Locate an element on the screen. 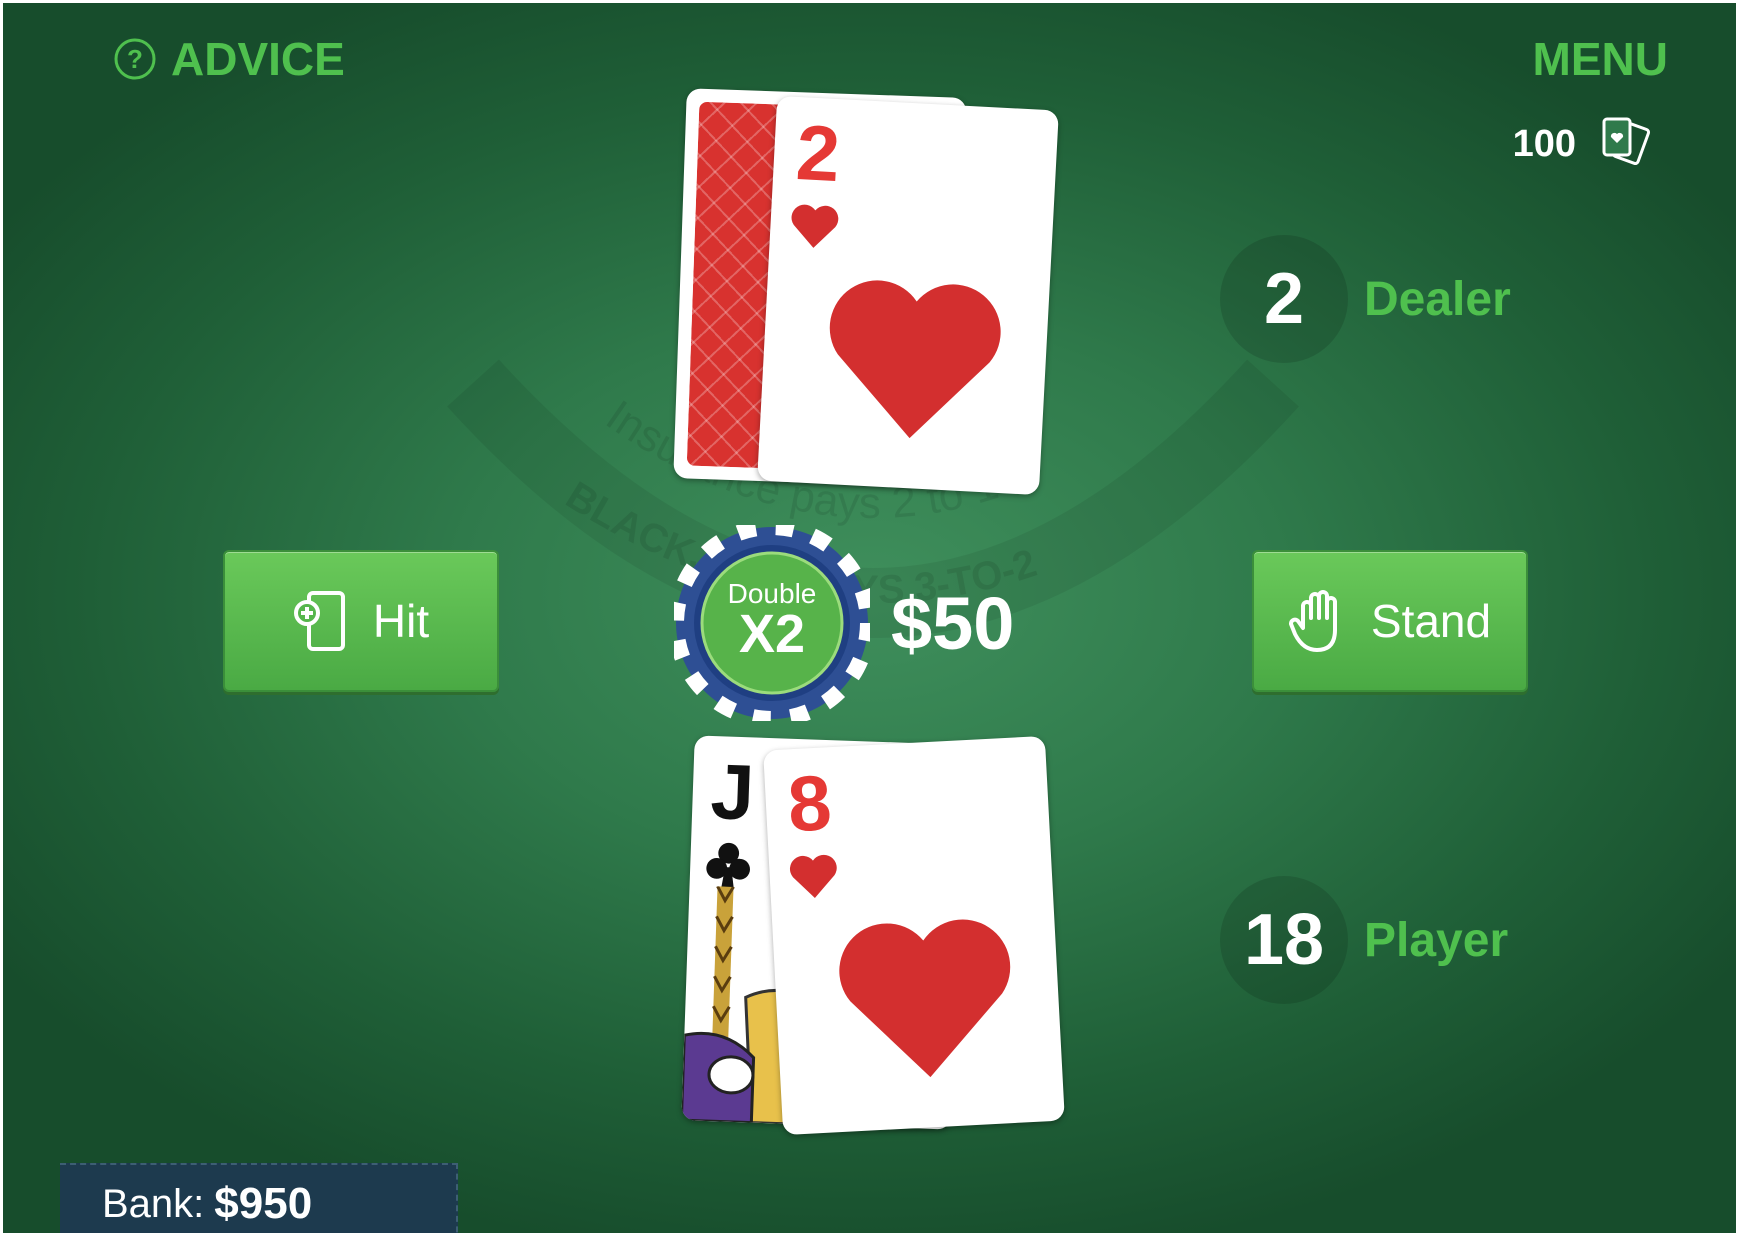  menu-label: MENU is located at coordinates (1600, 59).